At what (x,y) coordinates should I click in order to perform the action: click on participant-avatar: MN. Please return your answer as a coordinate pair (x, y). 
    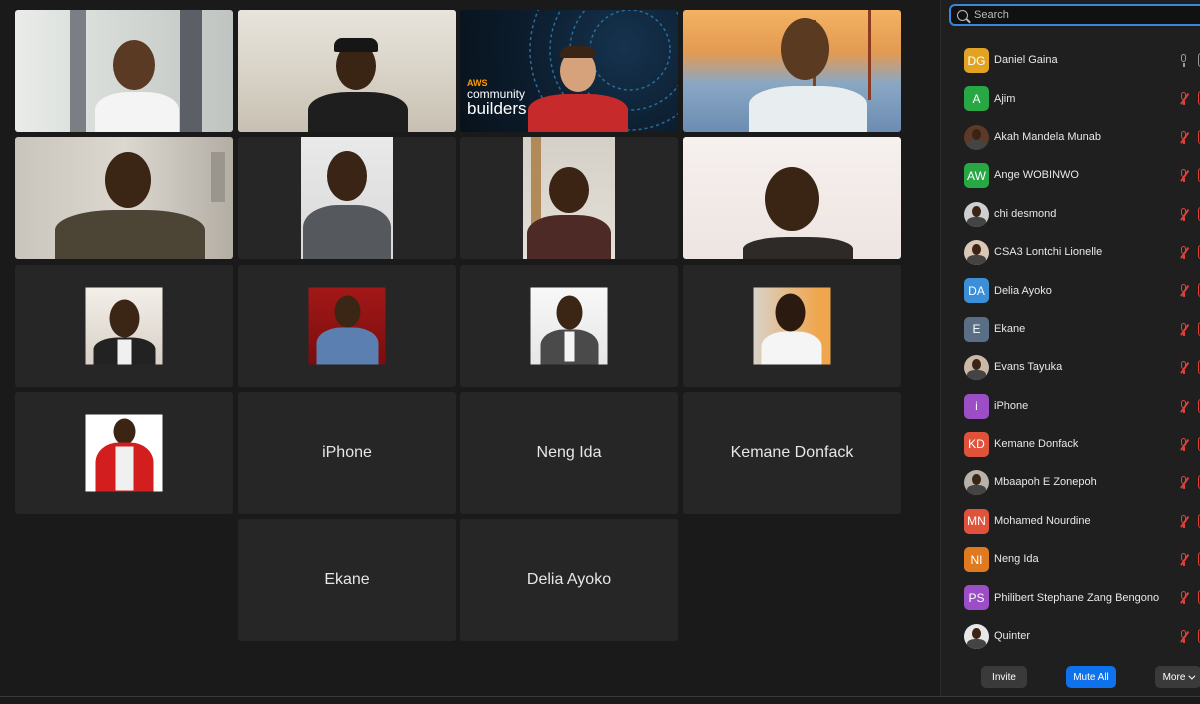
    Looking at the image, I should click on (976, 521).